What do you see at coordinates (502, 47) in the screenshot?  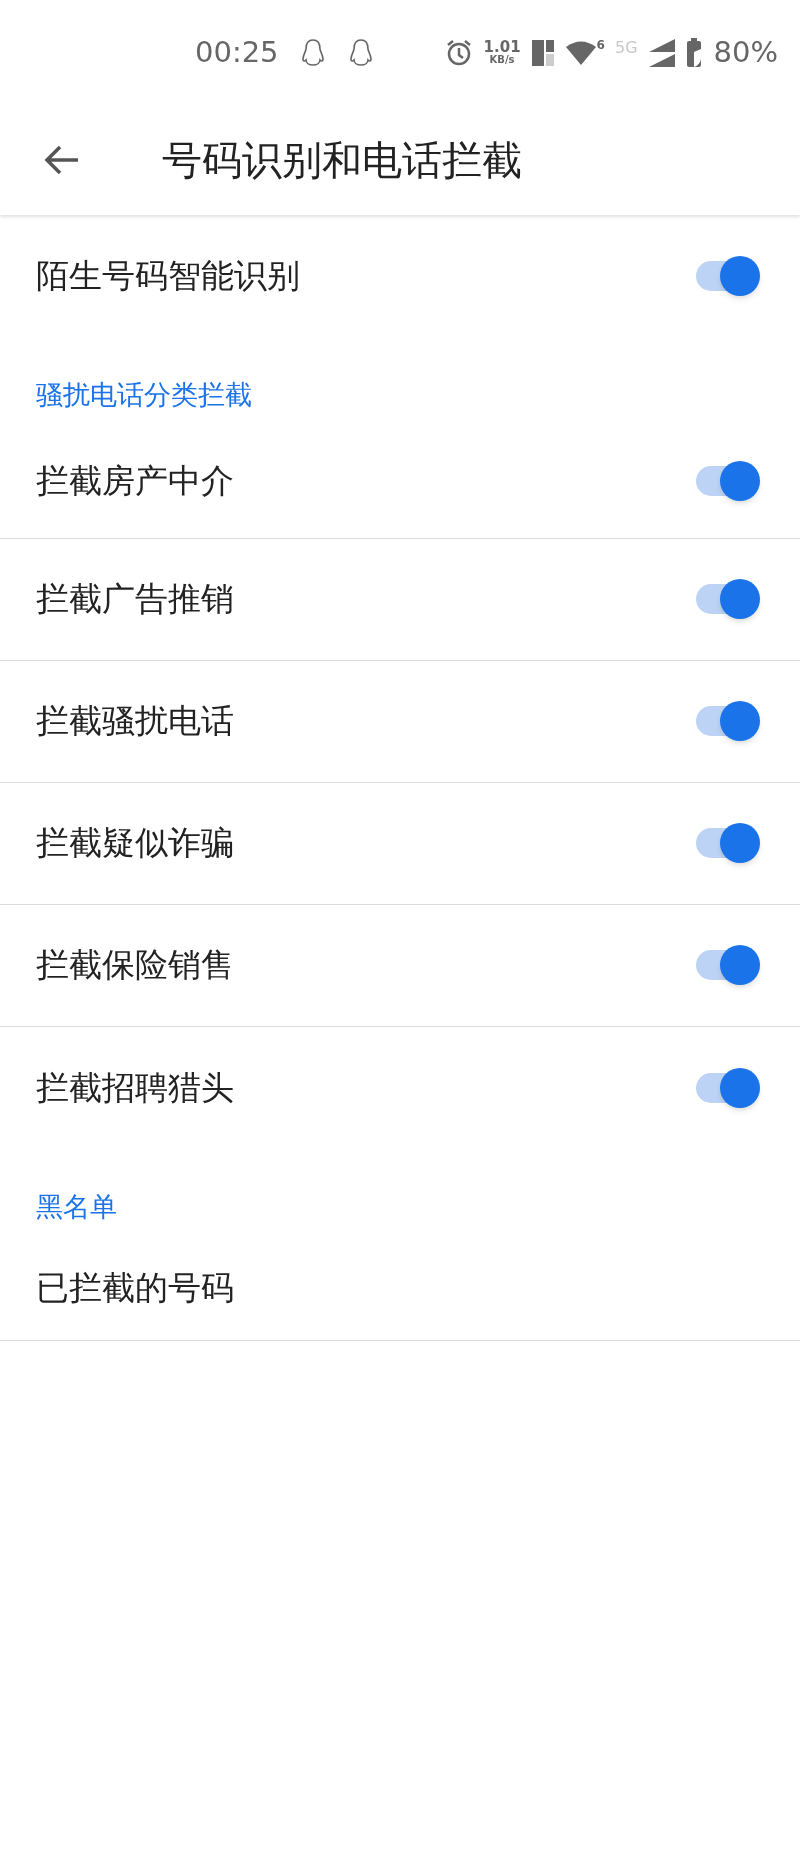 I see `network-speed: 1.01` at bounding box center [502, 47].